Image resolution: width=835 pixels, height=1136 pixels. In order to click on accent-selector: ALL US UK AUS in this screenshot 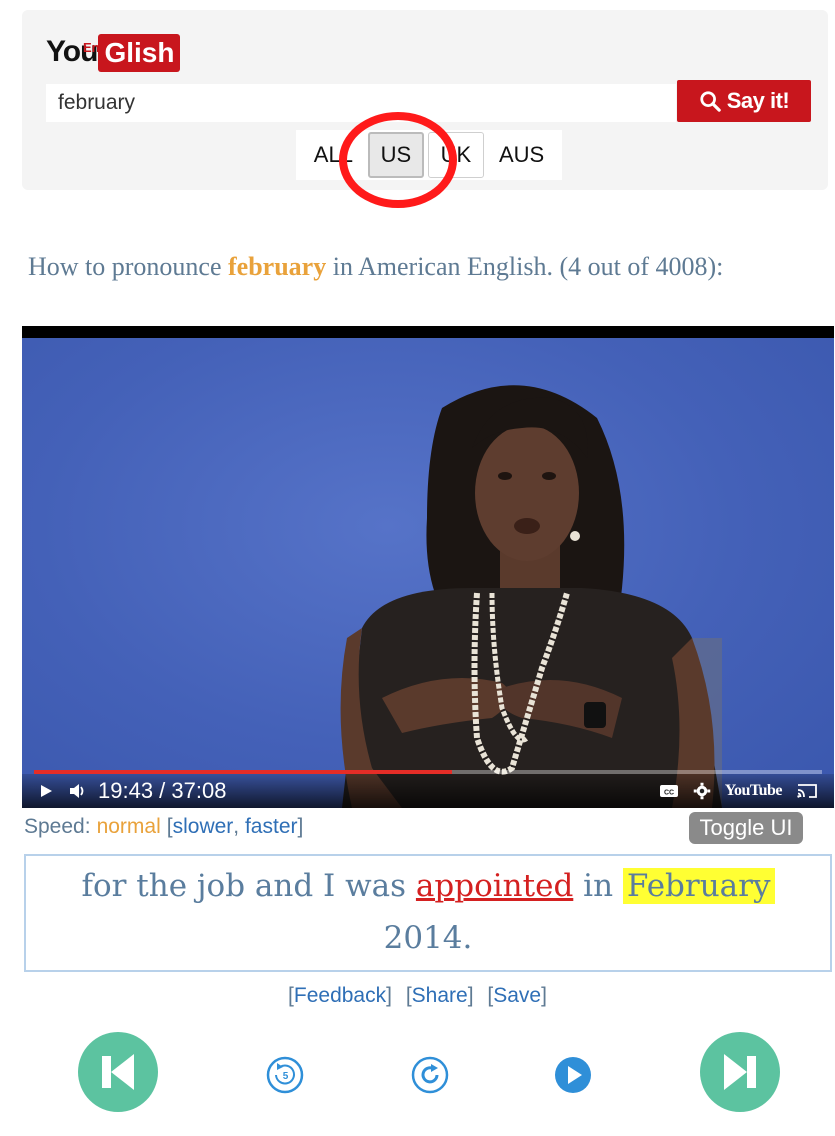, I will do `click(429, 155)`.